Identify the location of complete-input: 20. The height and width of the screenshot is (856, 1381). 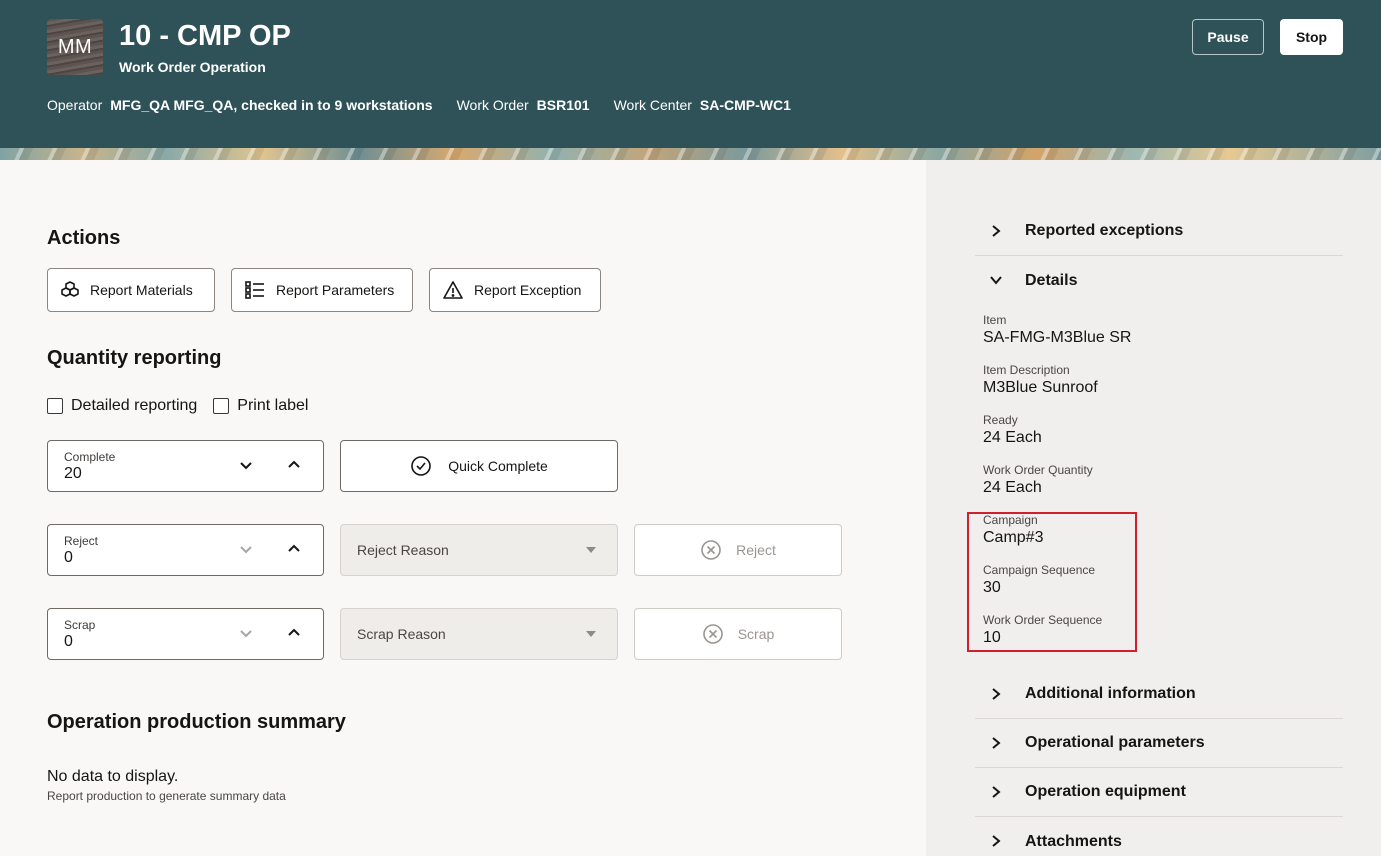
(73, 474).